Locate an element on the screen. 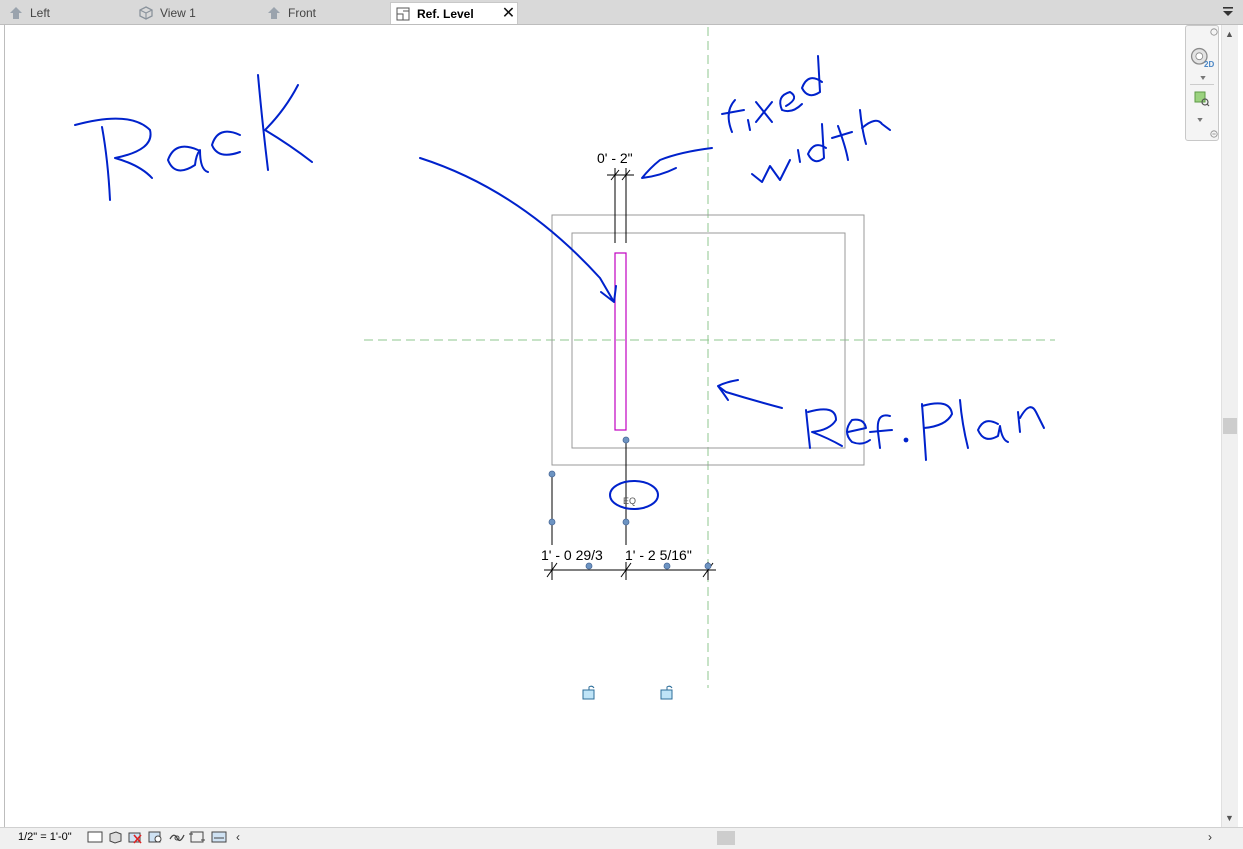  view-control-bar: 1/2" = 1'-0" ‹ › is located at coordinates (621, 838).